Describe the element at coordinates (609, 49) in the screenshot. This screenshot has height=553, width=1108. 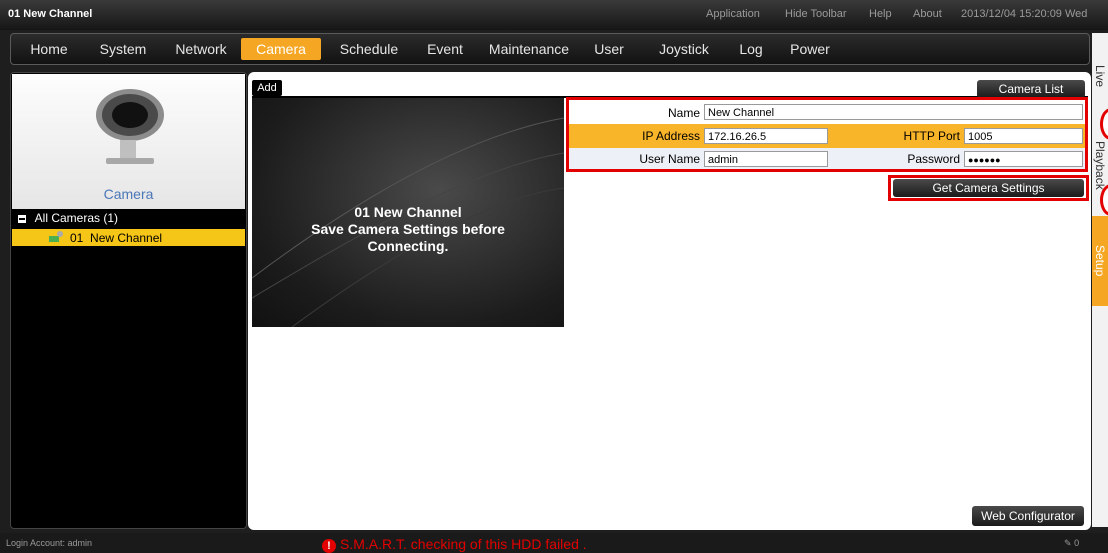
I see `nav-user: User` at that location.